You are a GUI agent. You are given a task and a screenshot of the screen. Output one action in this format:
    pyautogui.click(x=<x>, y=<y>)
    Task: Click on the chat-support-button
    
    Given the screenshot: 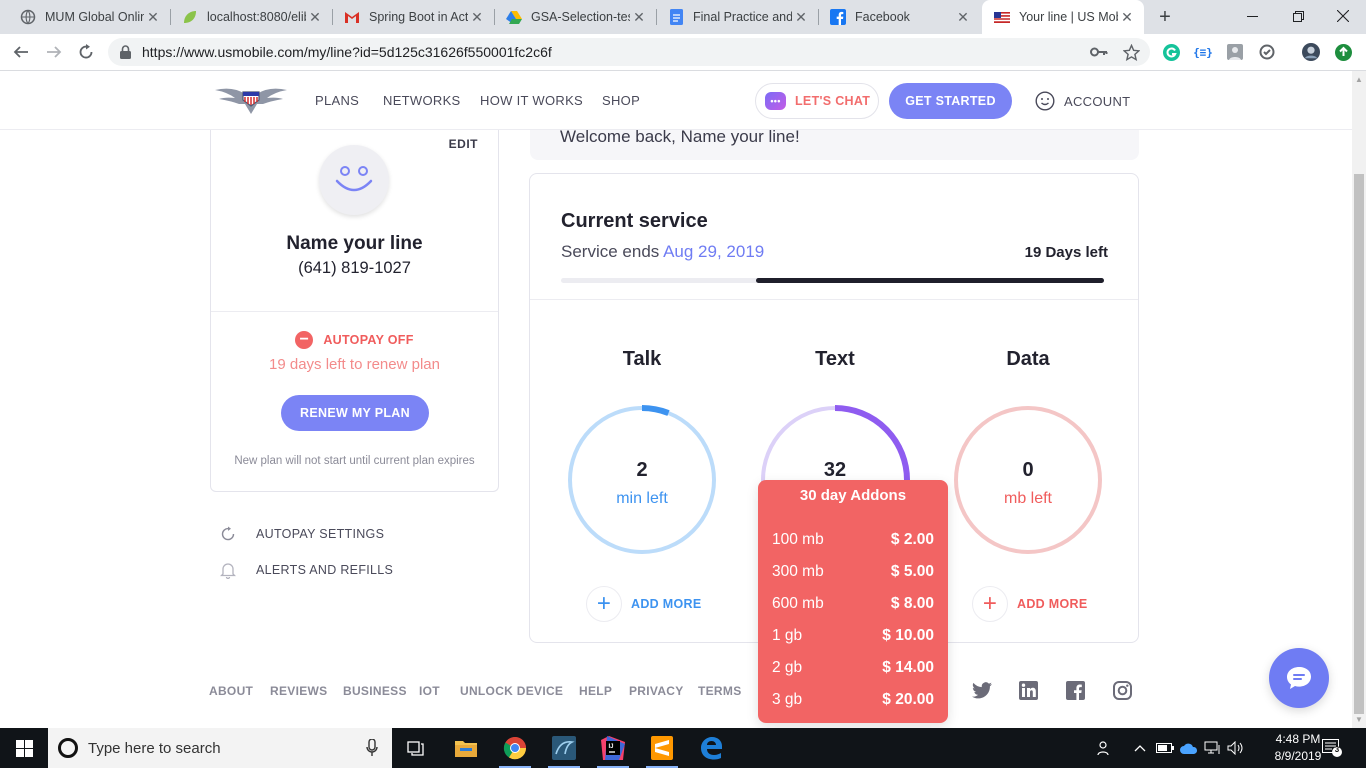 What is the action you would take?
    pyautogui.click(x=1299, y=678)
    